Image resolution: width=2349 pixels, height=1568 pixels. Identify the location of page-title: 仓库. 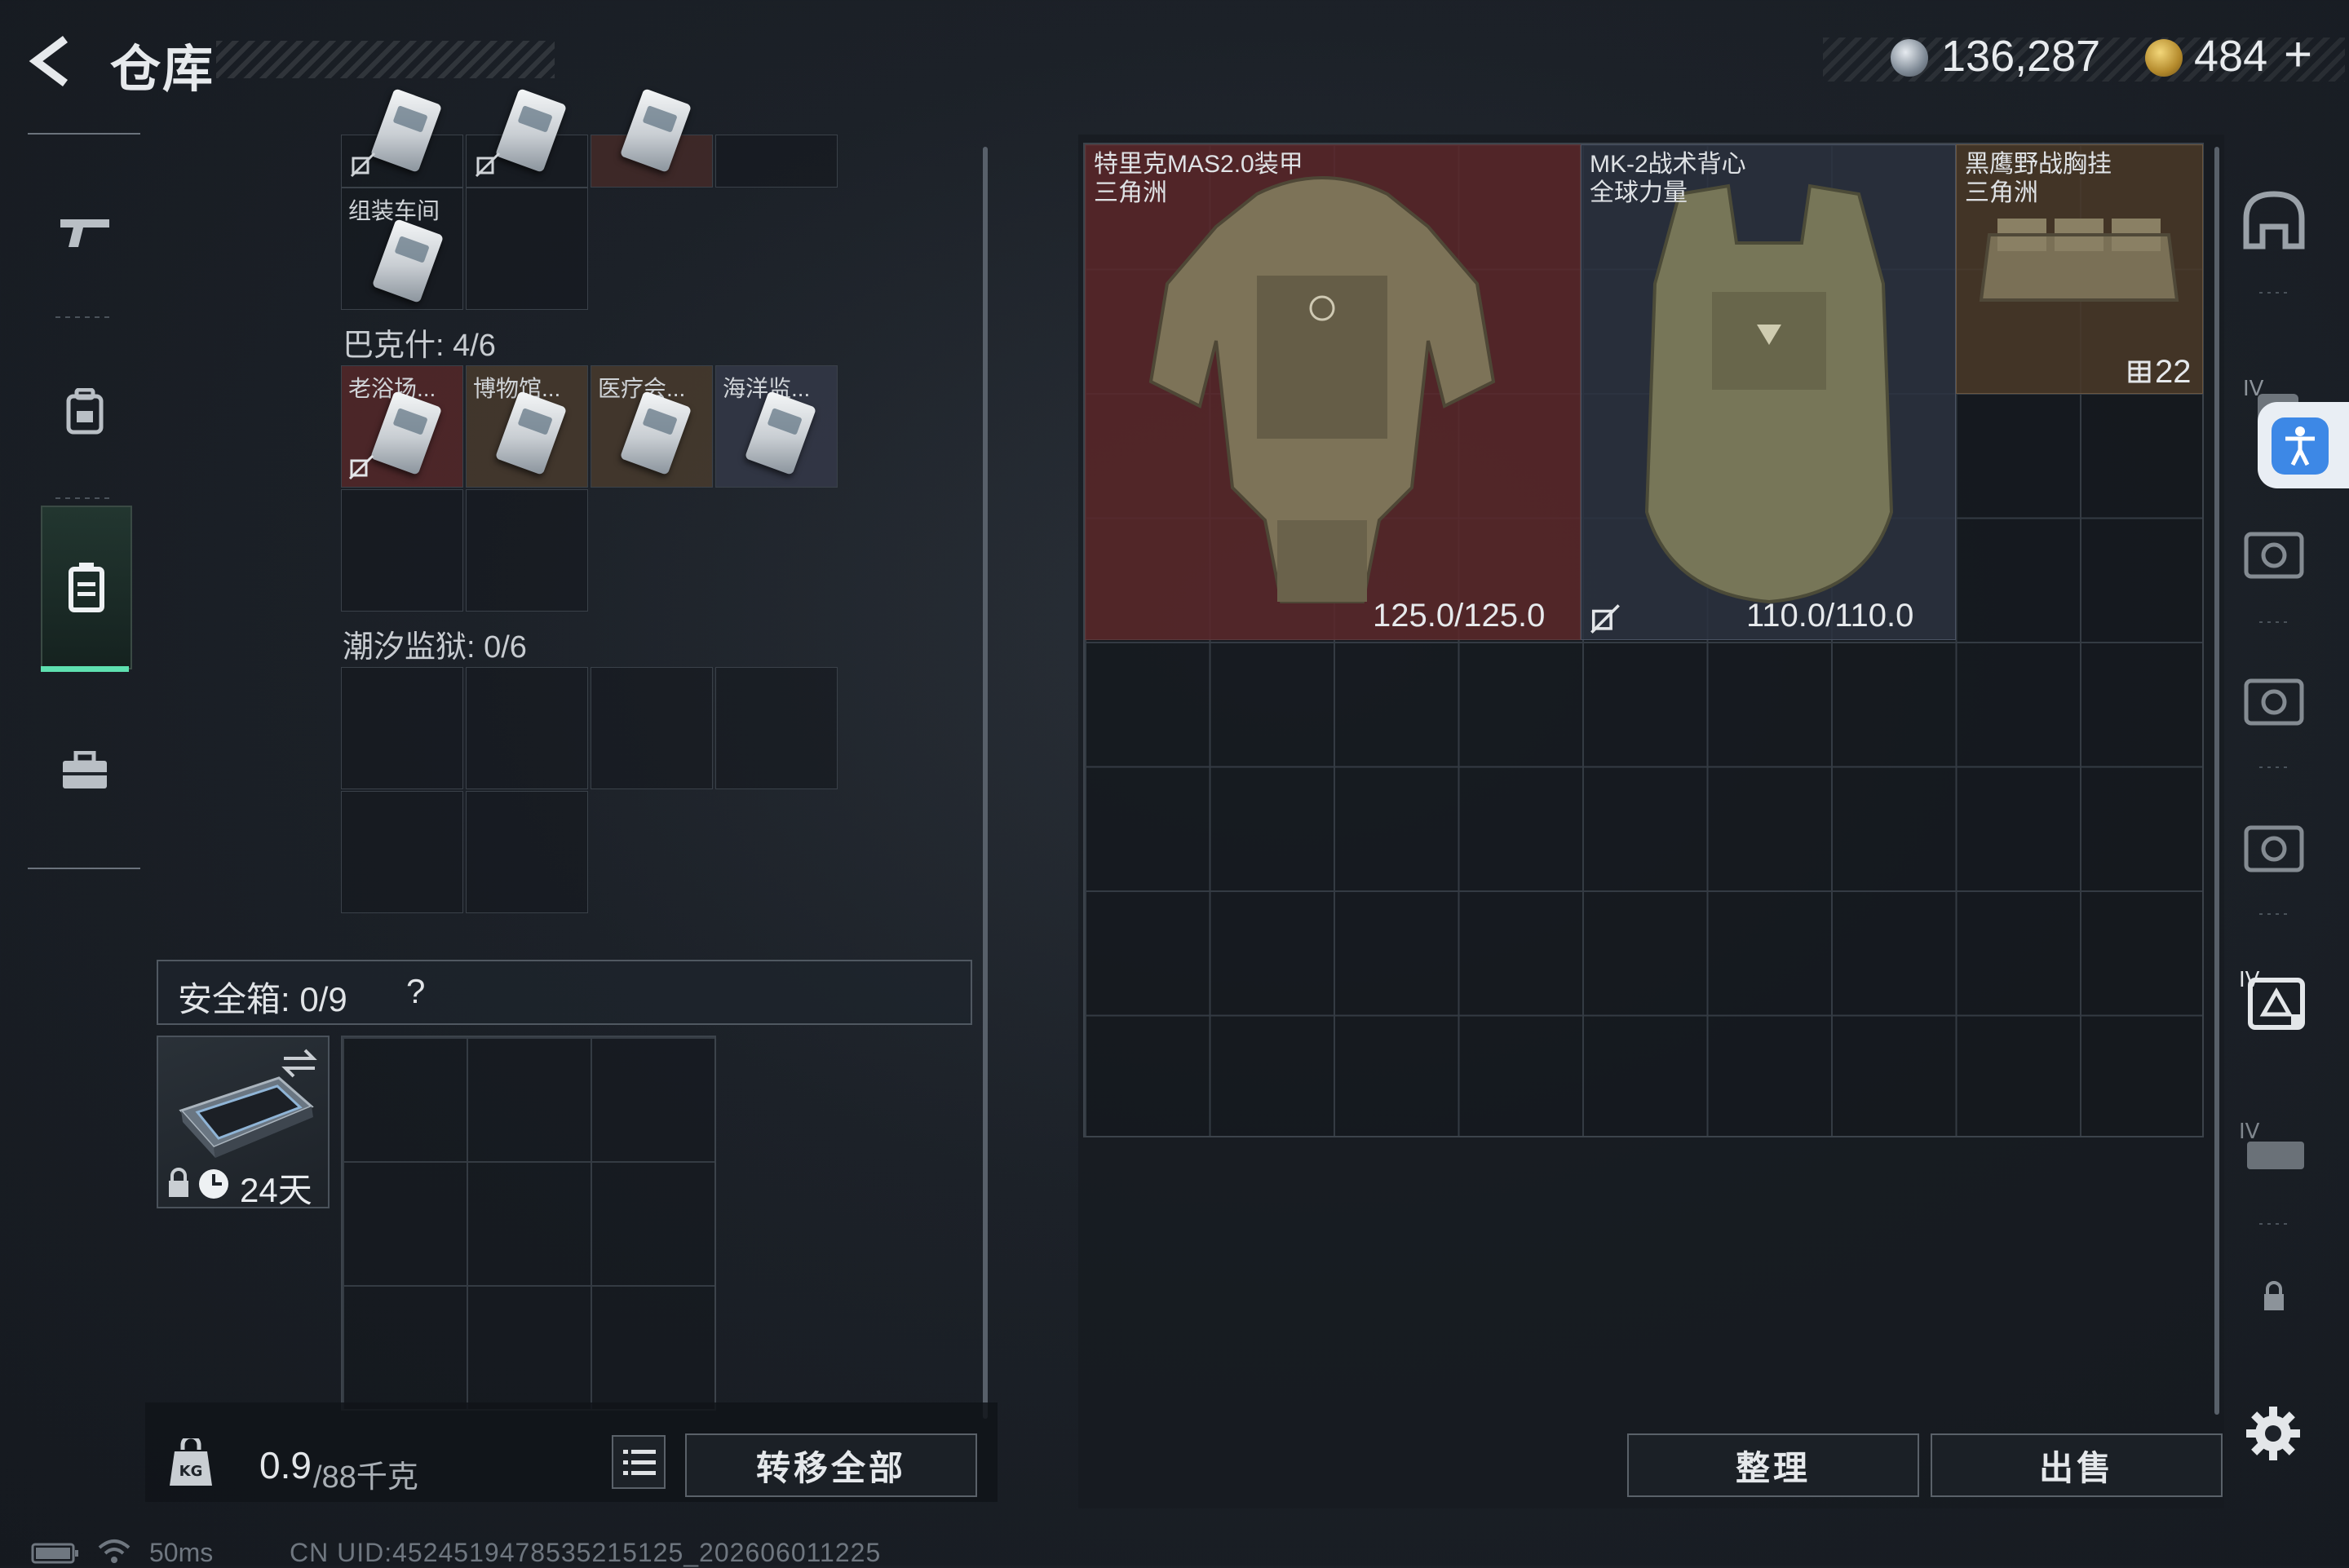
(162, 70).